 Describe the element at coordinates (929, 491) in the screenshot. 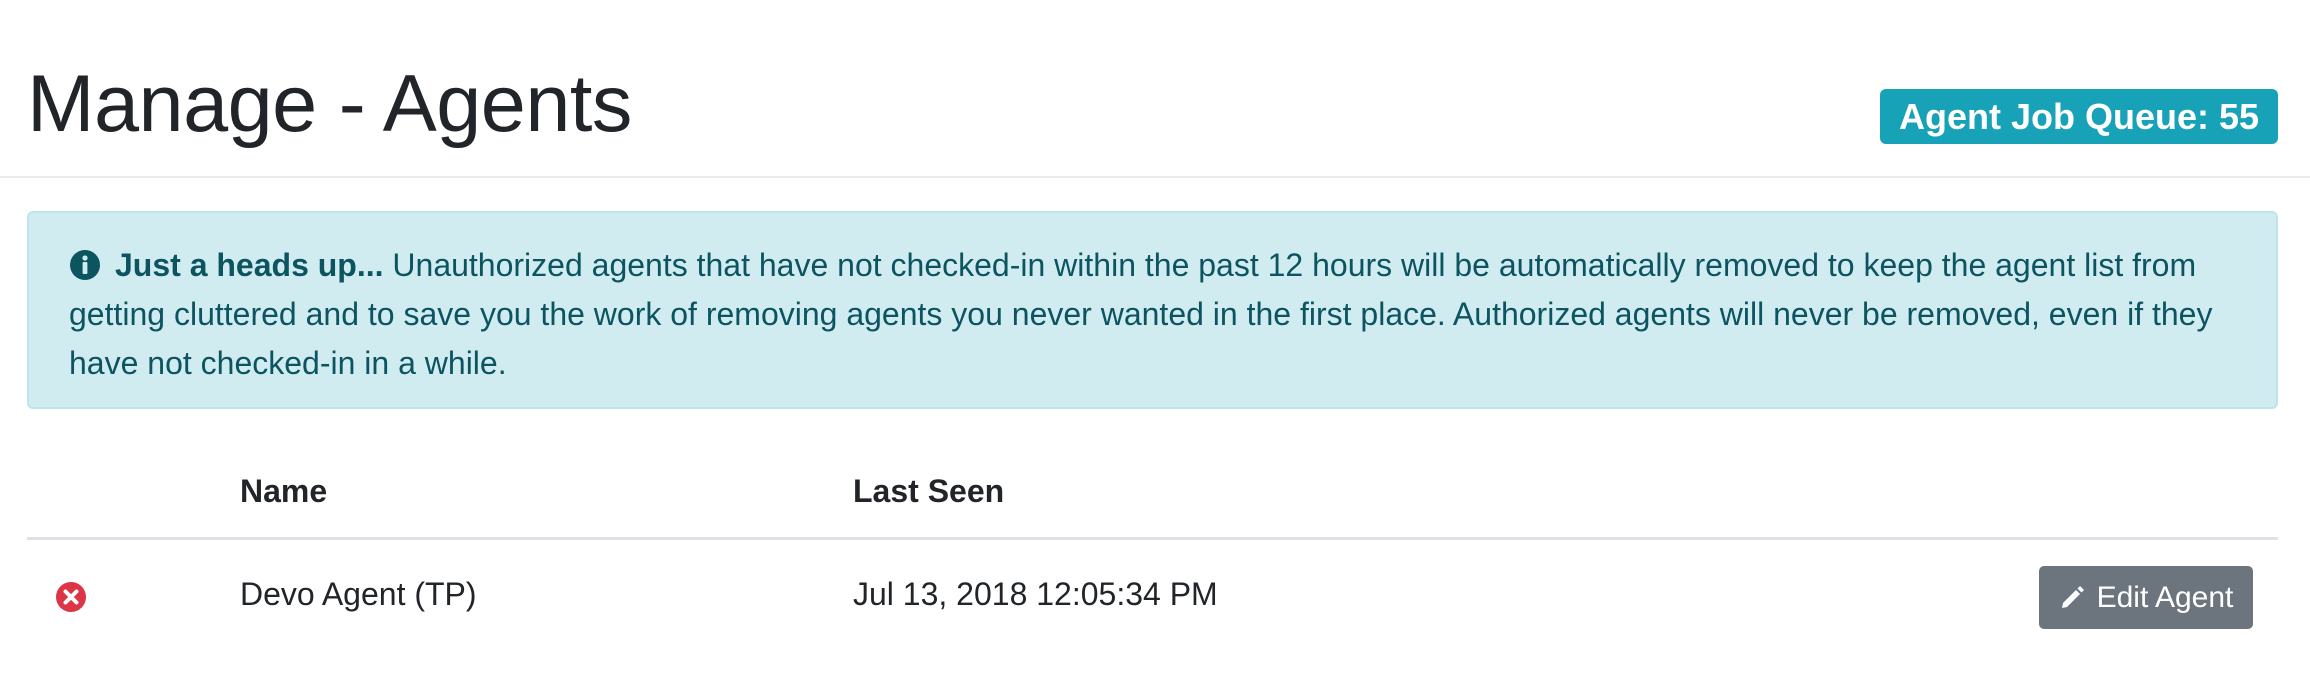

I see `column-header-last-seen: Last Seen` at that location.